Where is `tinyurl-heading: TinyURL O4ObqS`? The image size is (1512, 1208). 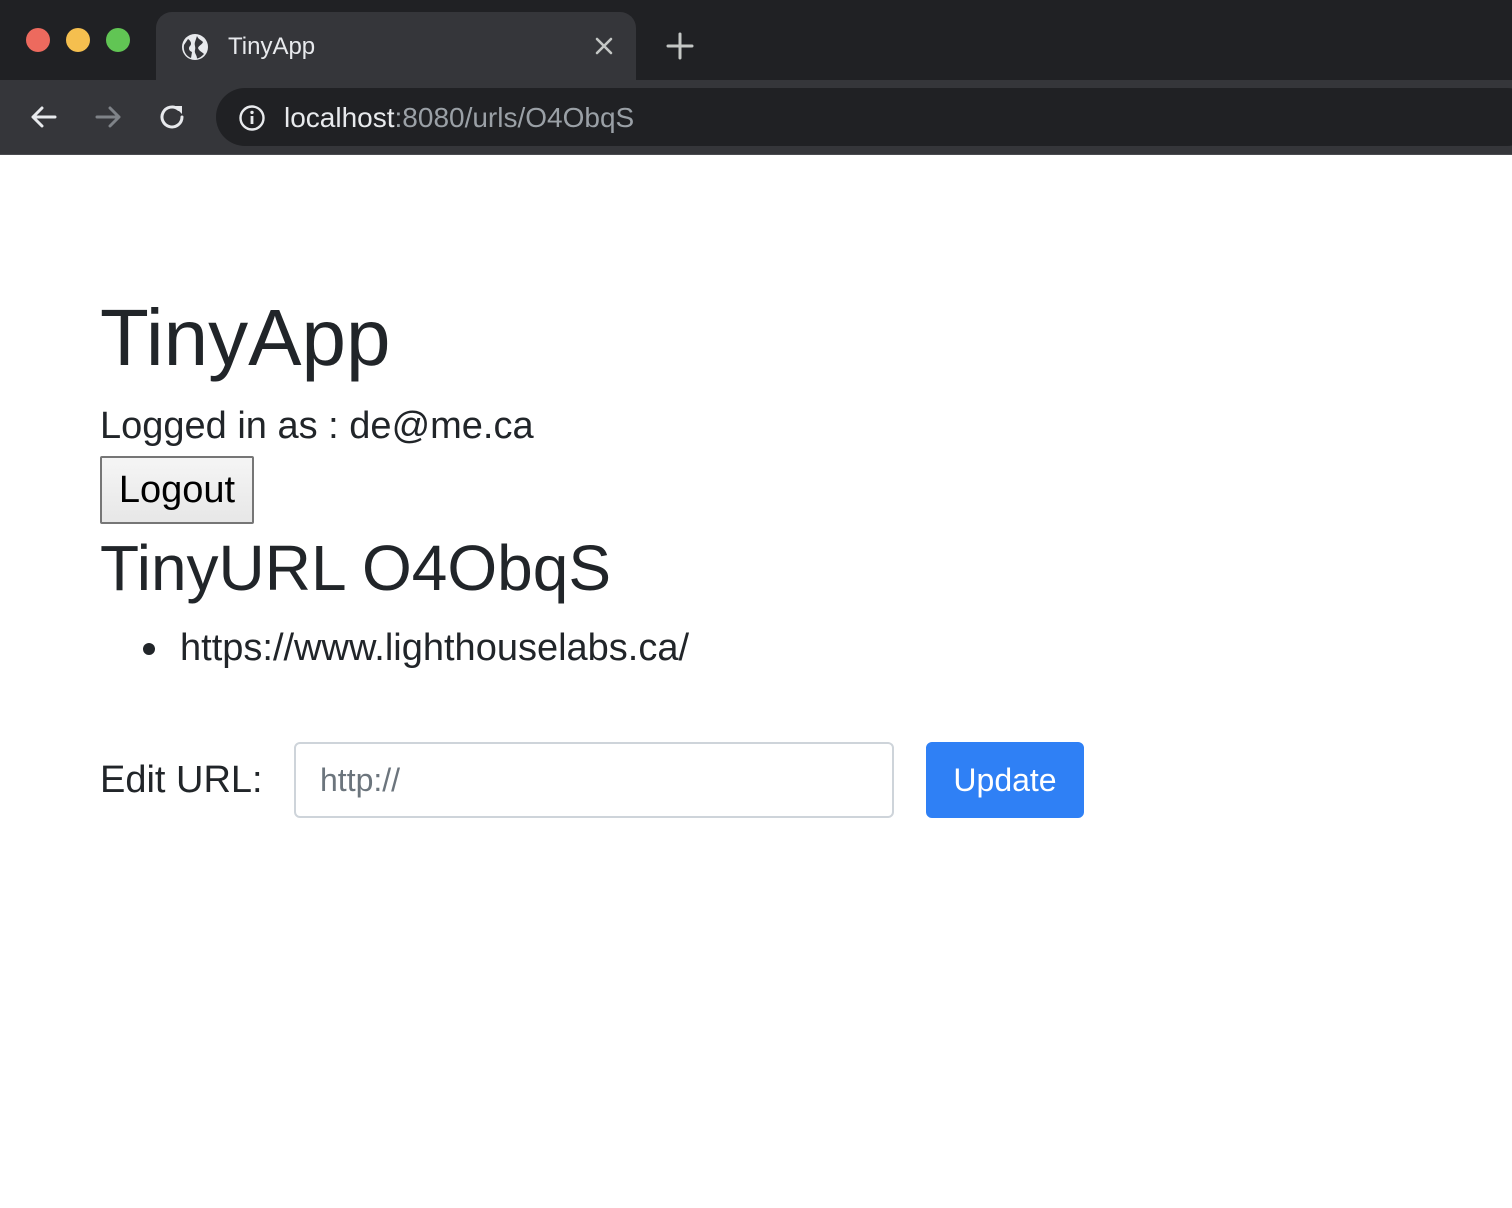
tinyurl-heading: TinyURL O4ObqS is located at coordinates (355, 568).